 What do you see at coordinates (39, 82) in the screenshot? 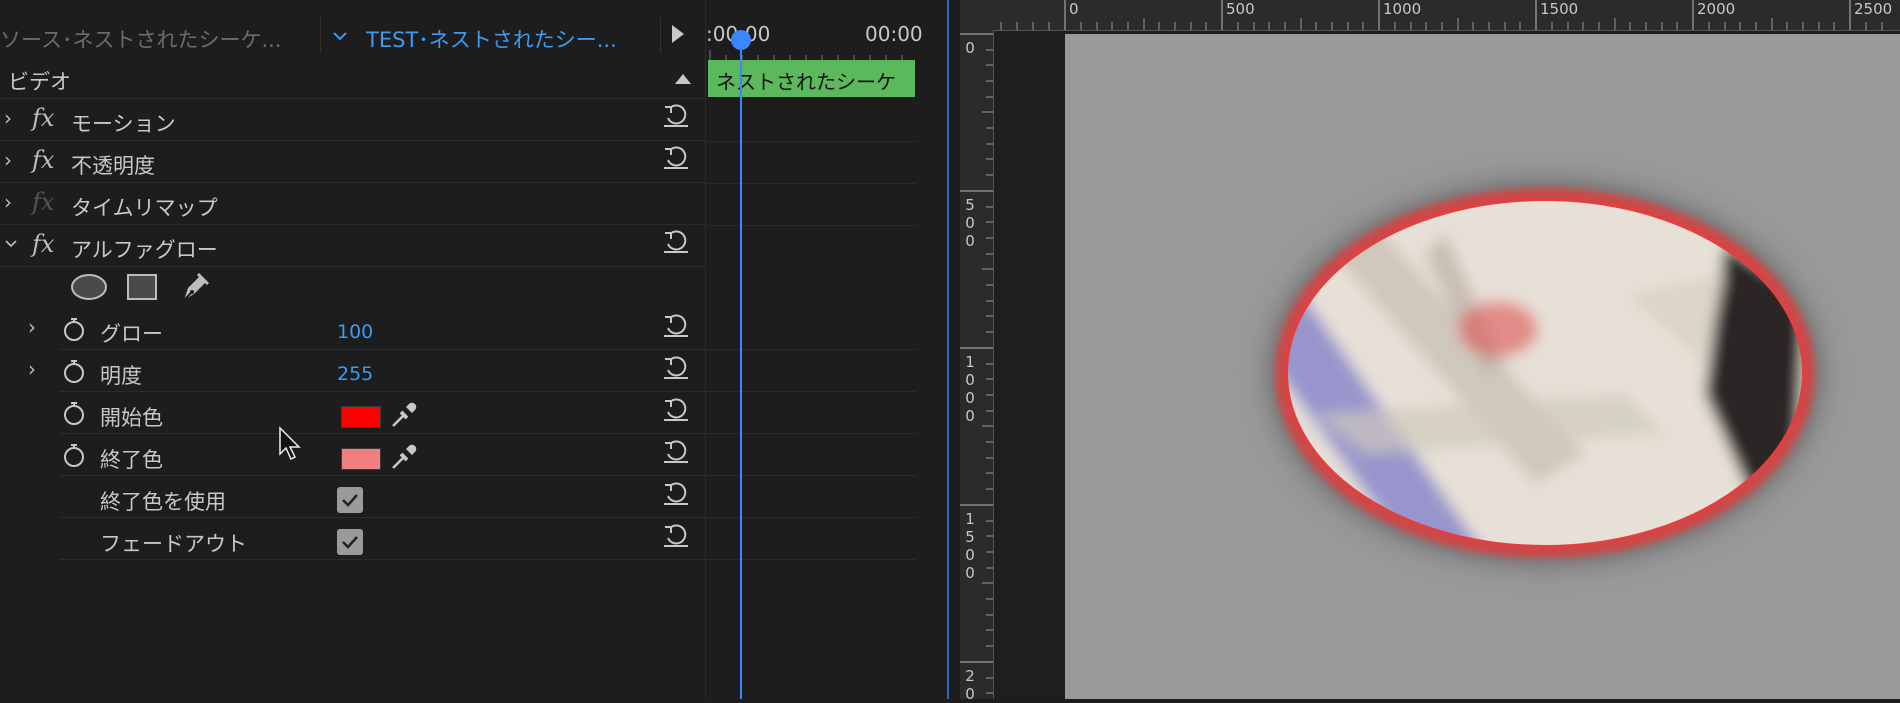
I see `video-section-label: ビデオ` at bounding box center [39, 82].